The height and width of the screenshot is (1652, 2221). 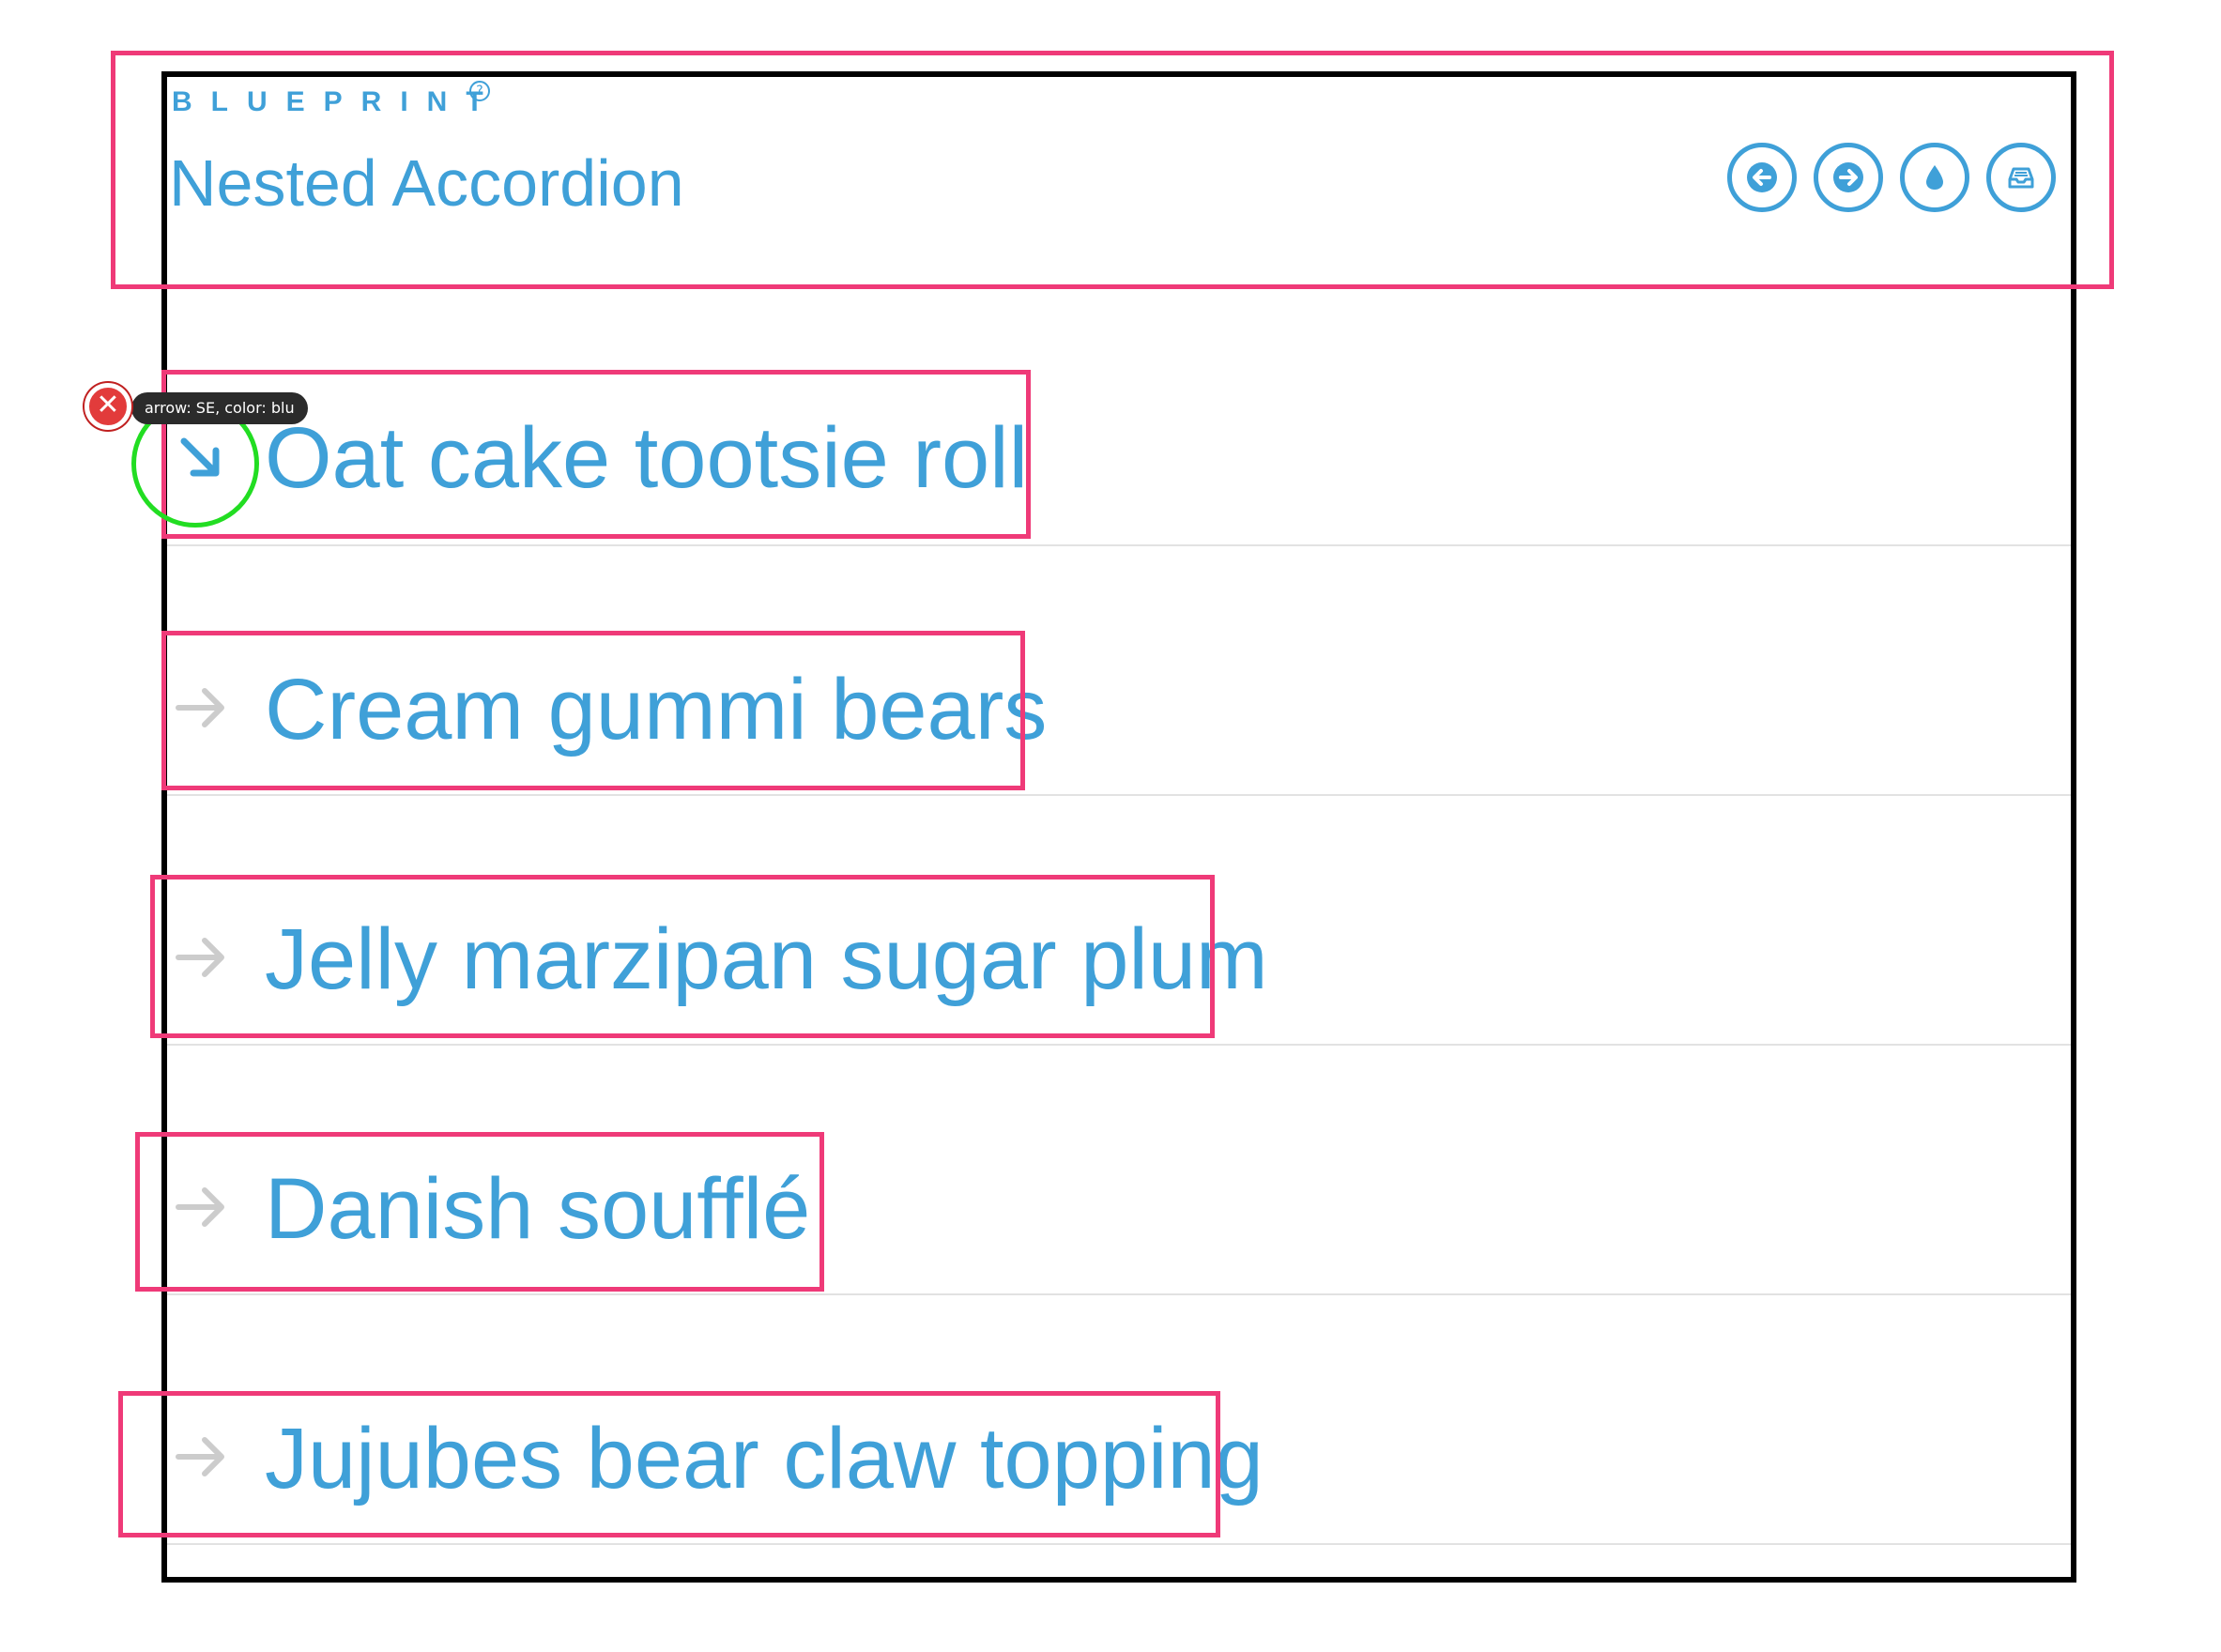 I want to click on accordion-item: Oat cake tootsie roll, so click(x=1119, y=421).